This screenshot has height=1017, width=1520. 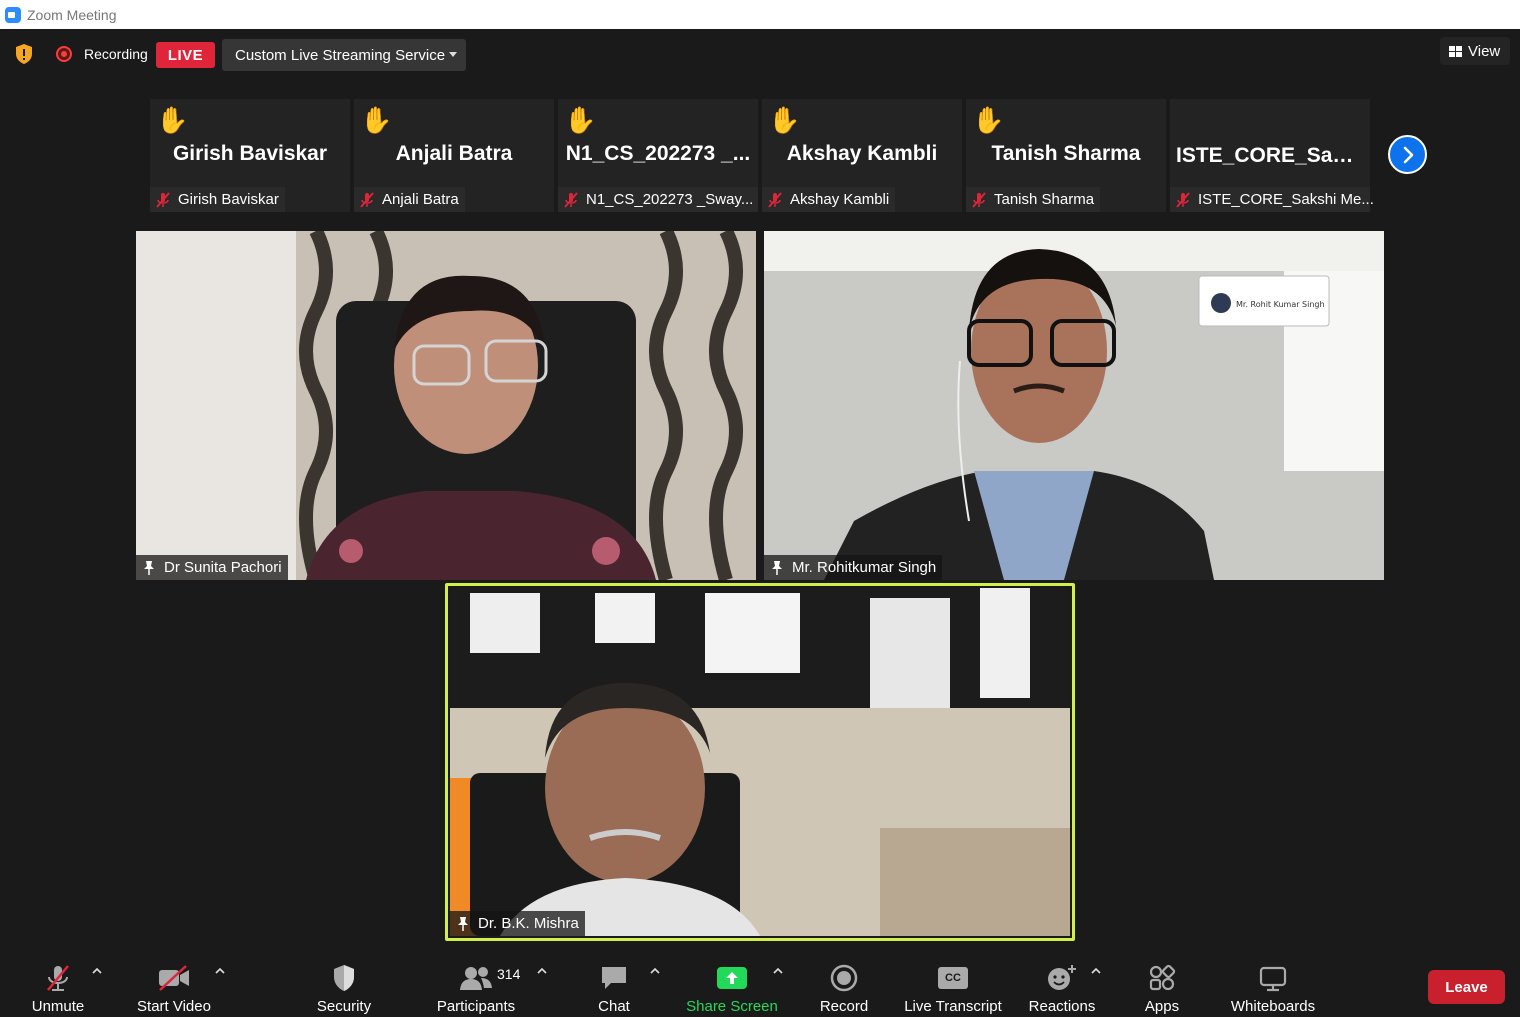 What do you see at coordinates (1273, 1006) in the screenshot?
I see `whiteboards-label: Whiteboards` at bounding box center [1273, 1006].